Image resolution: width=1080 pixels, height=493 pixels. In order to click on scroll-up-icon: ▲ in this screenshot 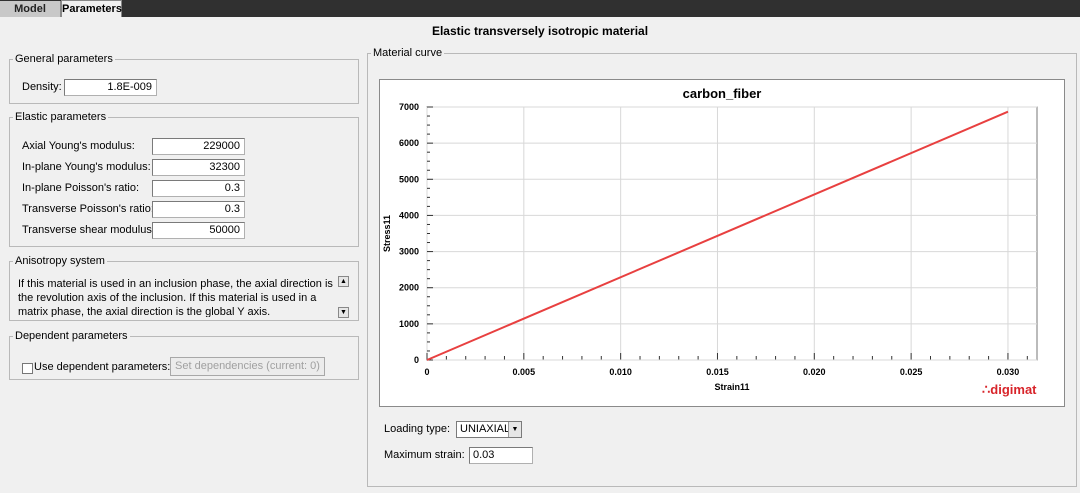, I will do `click(343, 281)`.